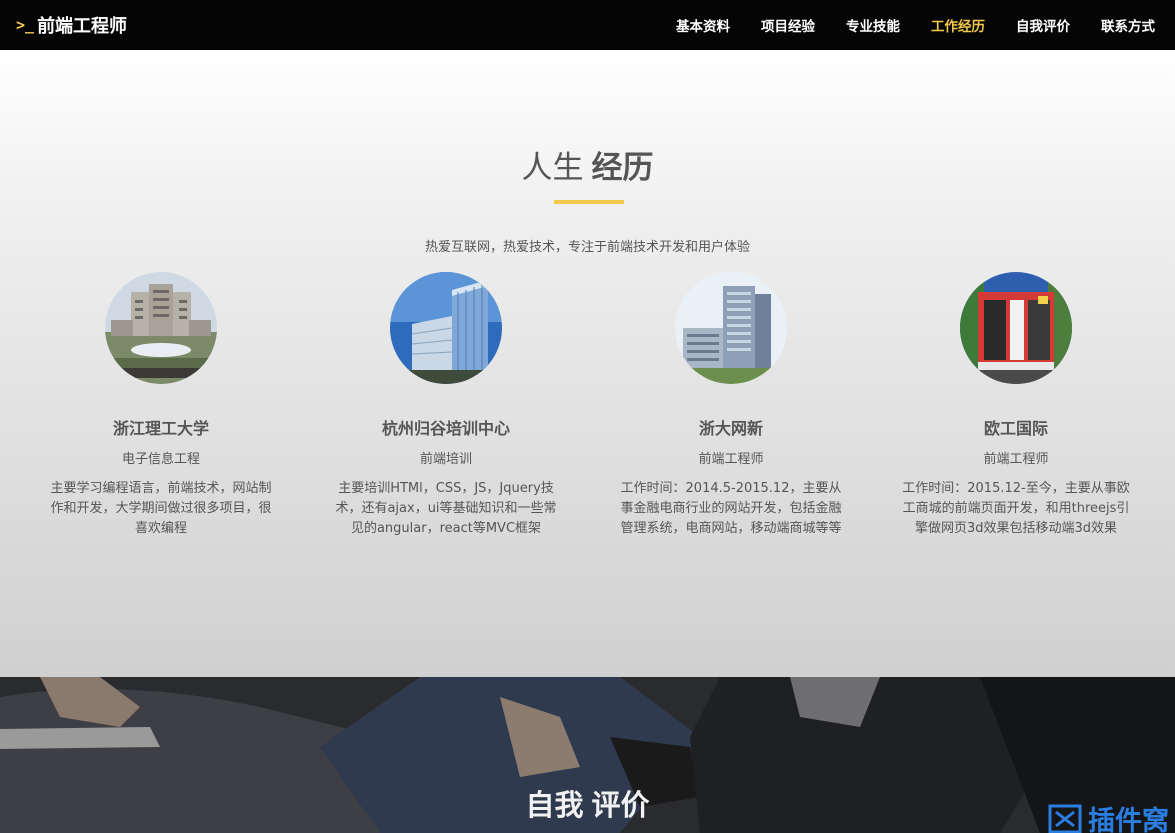  What do you see at coordinates (873, 25) in the screenshot?
I see `nav-item-skills: 专业技能` at bounding box center [873, 25].